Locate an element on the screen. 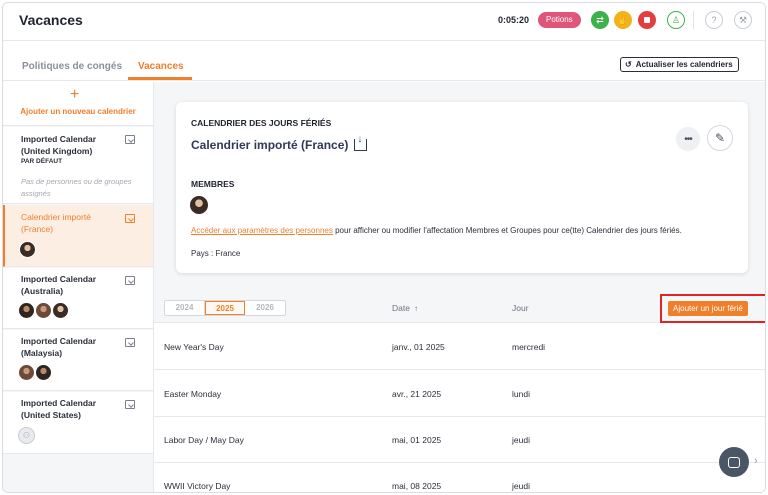  card-title: CALENDRIER DES JOURS FÉRIÉS is located at coordinates (261, 123).